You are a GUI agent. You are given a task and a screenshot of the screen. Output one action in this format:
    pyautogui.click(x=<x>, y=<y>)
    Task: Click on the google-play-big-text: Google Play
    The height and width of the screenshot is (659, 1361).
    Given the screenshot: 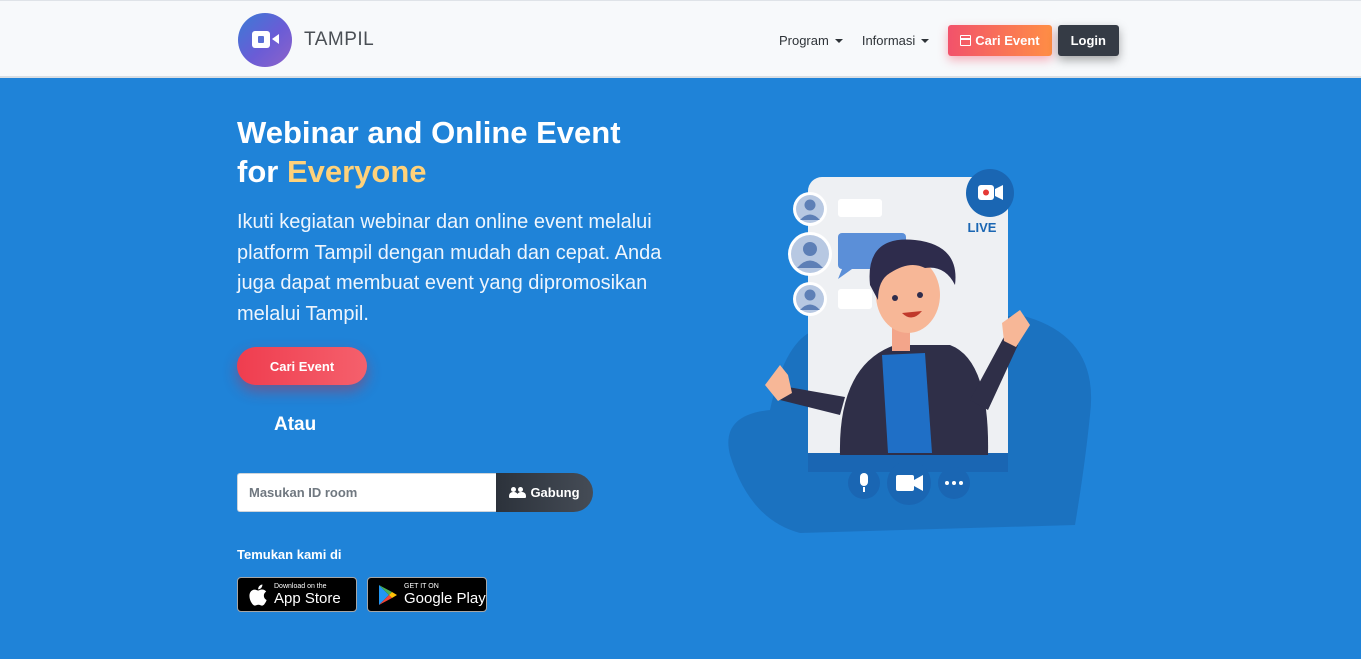 What is the action you would take?
    pyautogui.click(x=445, y=598)
    